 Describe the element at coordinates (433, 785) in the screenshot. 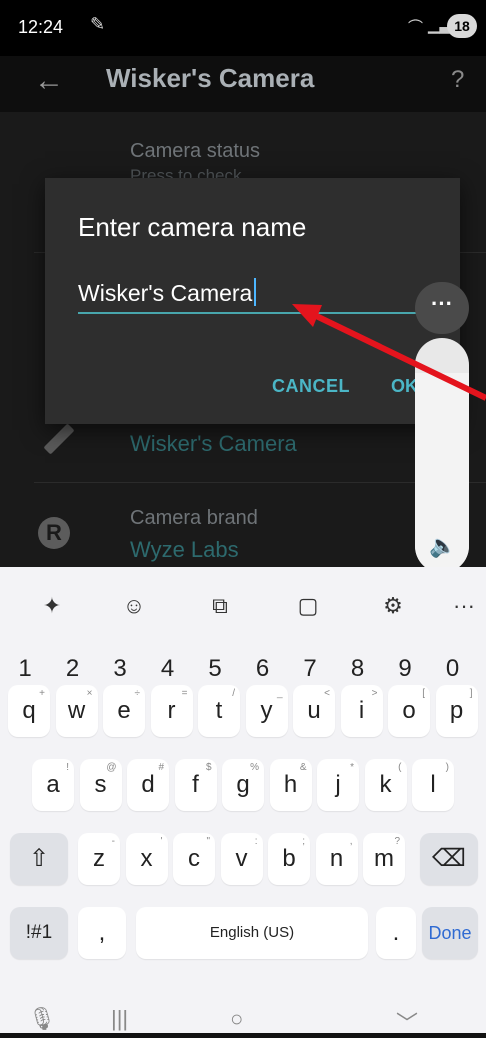

I see `key-l: l)` at that location.